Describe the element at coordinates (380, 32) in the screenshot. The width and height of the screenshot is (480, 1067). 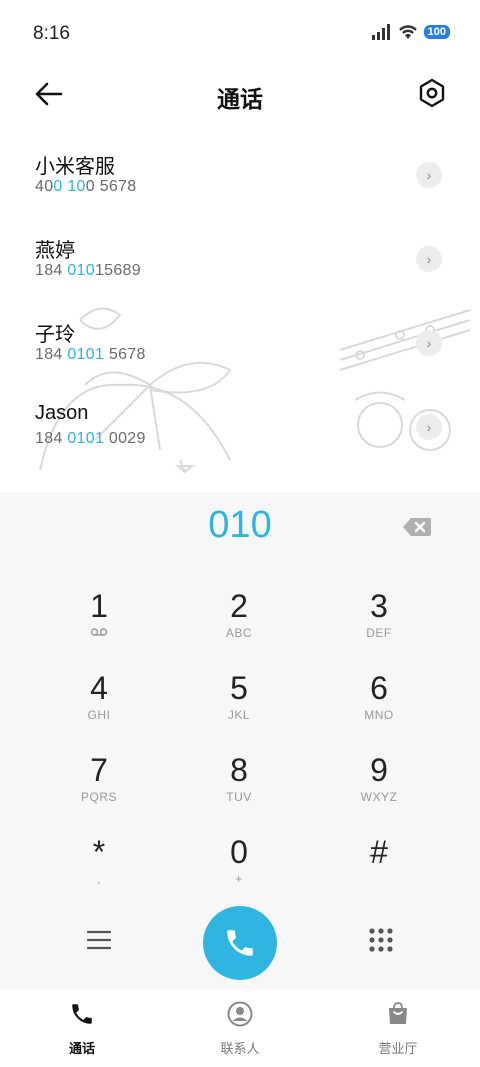
I see `signal-icon` at that location.